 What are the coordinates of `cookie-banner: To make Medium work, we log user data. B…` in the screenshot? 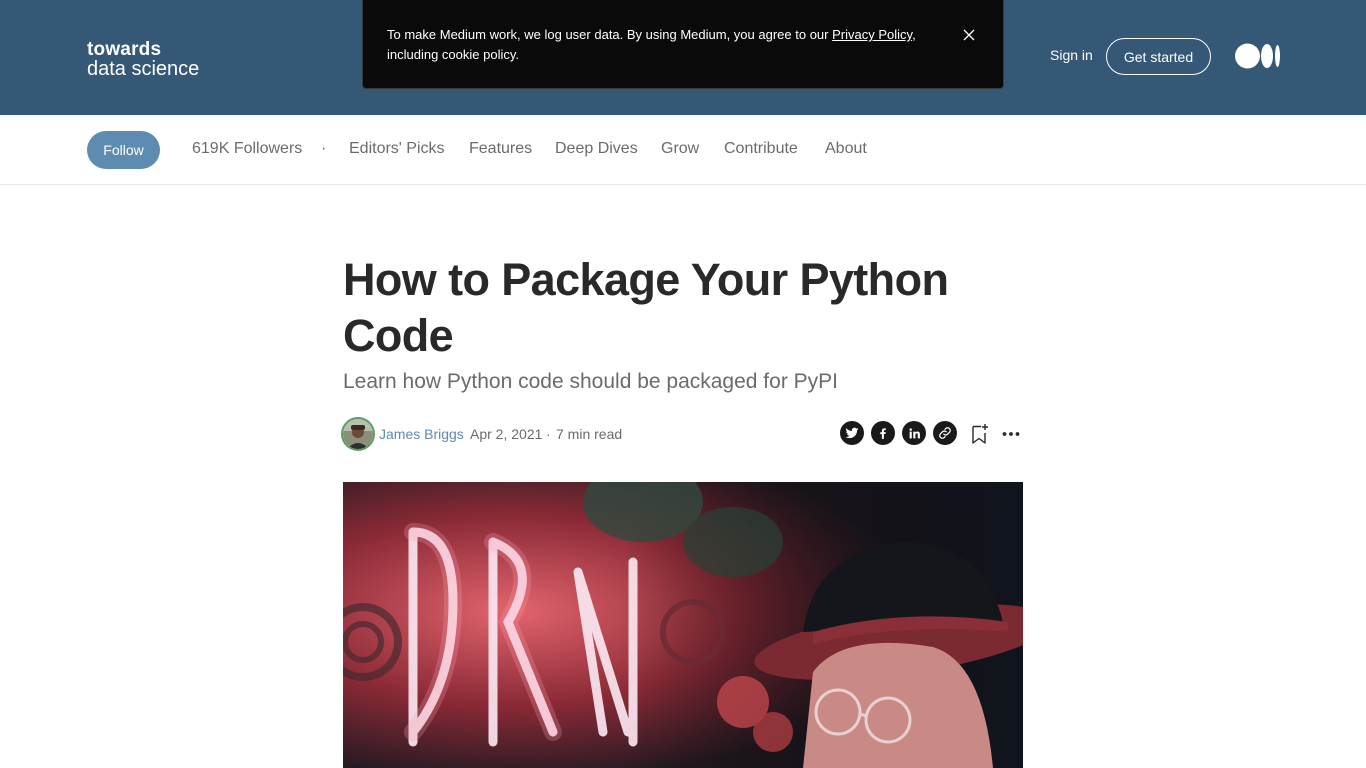 It's located at (683, 44).